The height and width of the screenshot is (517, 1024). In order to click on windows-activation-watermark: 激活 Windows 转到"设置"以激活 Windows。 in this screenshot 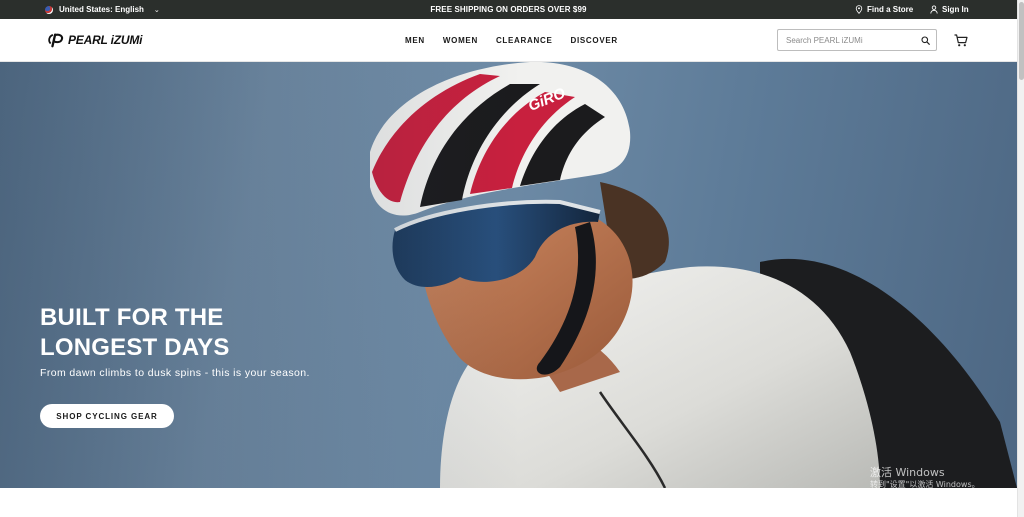, I will do `click(925, 478)`.